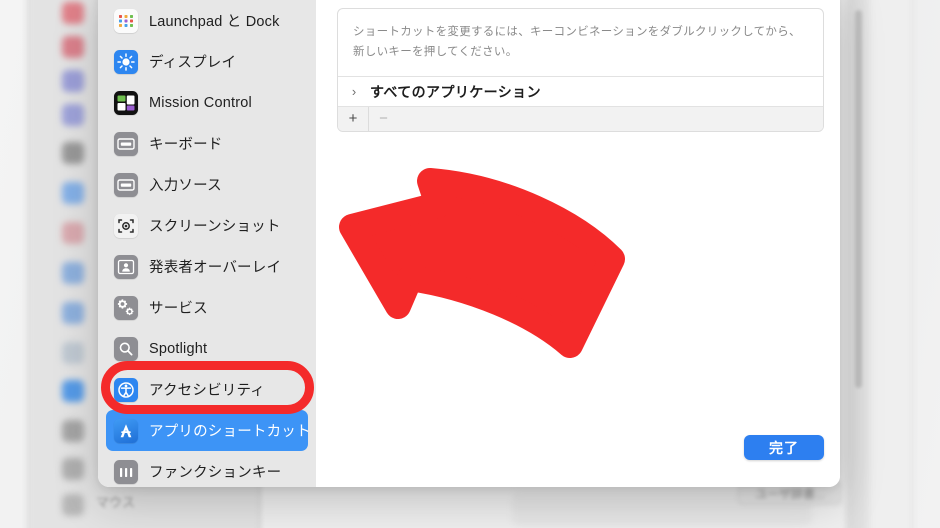 The height and width of the screenshot is (528, 940). I want to click on sidebar-item-display: ディスプレイ, so click(207, 61).